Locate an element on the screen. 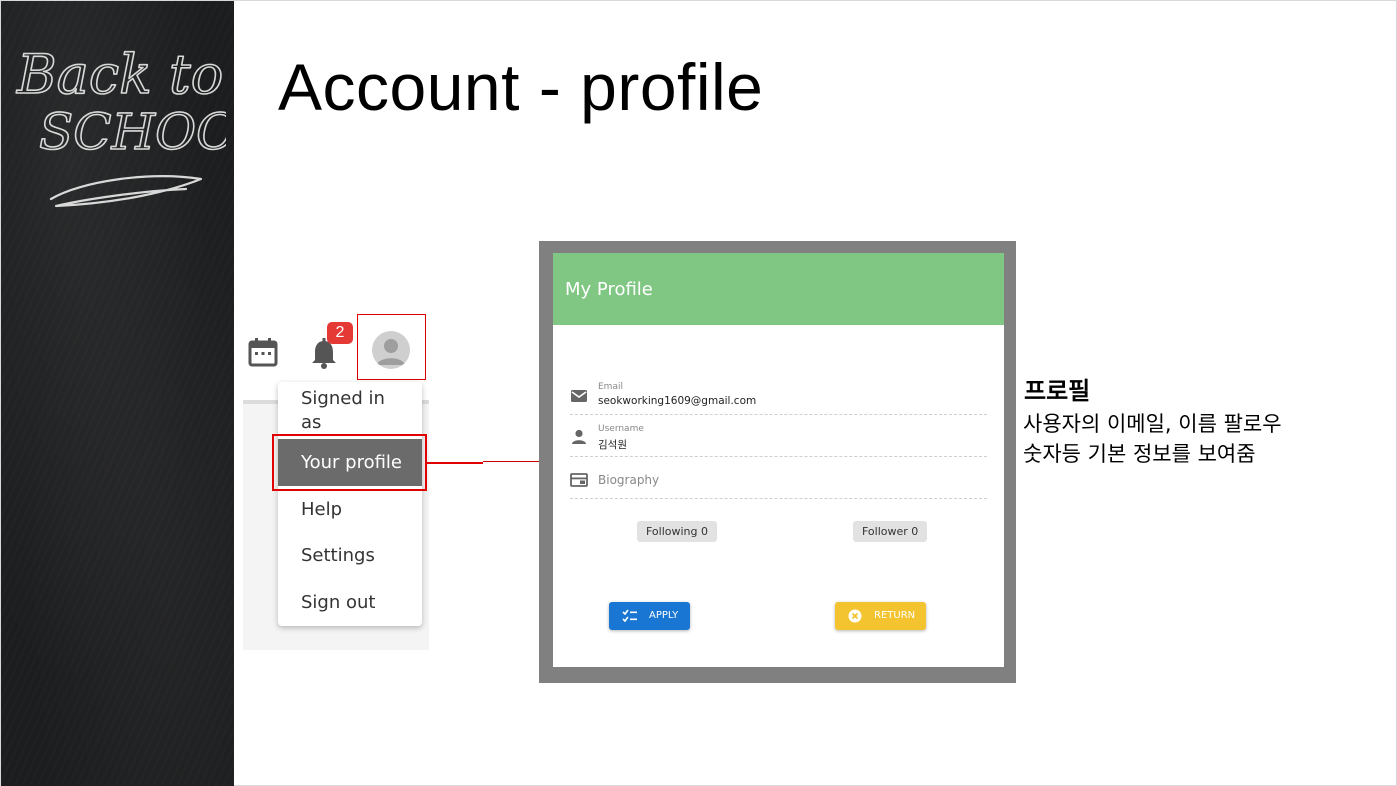  avatar-highlight is located at coordinates (391, 347).